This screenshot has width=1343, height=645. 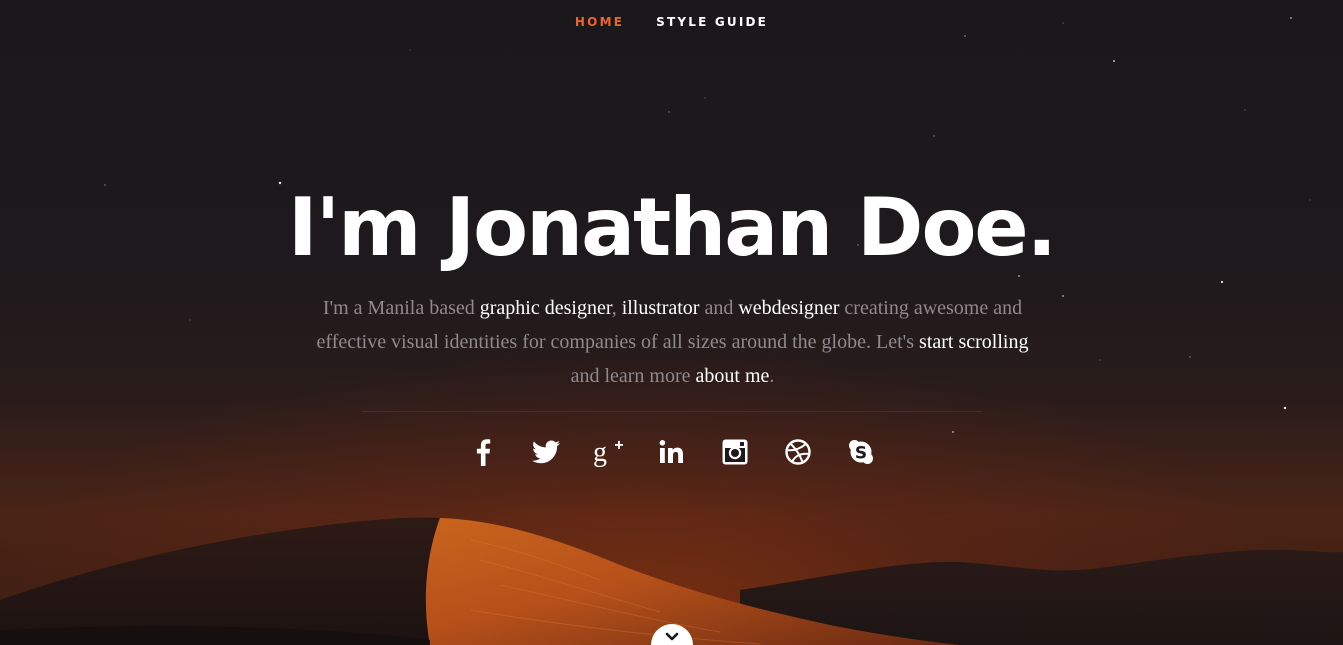 I want to click on svg-text: g, so click(x=600, y=452).